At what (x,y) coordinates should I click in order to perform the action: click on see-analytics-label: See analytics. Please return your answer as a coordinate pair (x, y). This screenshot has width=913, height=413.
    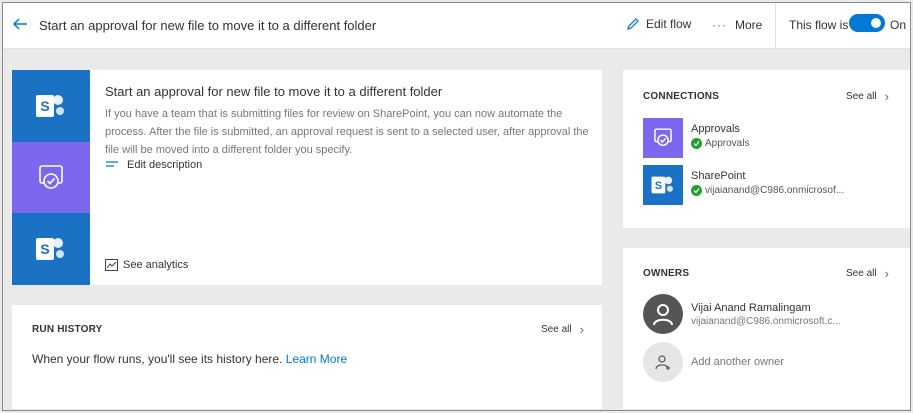
    Looking at the image, I should click on (156, 265).